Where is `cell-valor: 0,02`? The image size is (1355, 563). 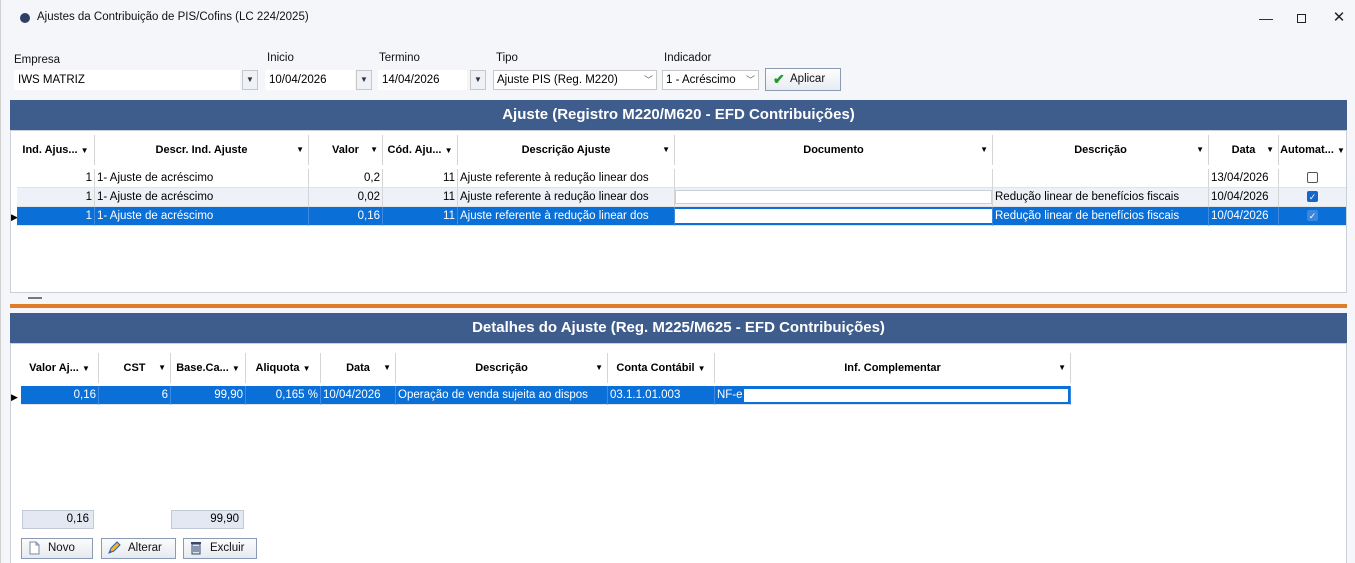 cell-valor: 0,02 is located at coordinates (346, 197).